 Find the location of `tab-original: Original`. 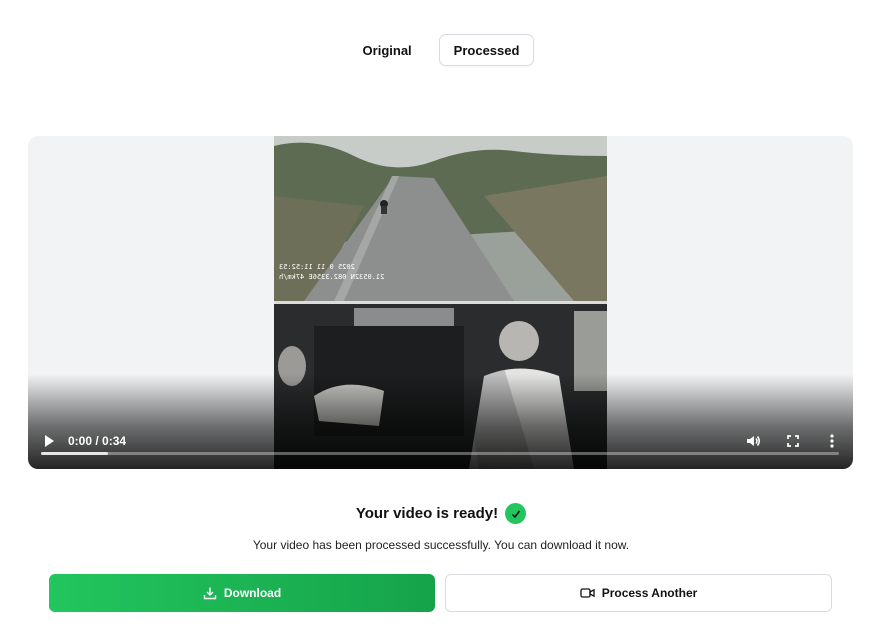

tab-original: Original is located at coordinates (387, 50).